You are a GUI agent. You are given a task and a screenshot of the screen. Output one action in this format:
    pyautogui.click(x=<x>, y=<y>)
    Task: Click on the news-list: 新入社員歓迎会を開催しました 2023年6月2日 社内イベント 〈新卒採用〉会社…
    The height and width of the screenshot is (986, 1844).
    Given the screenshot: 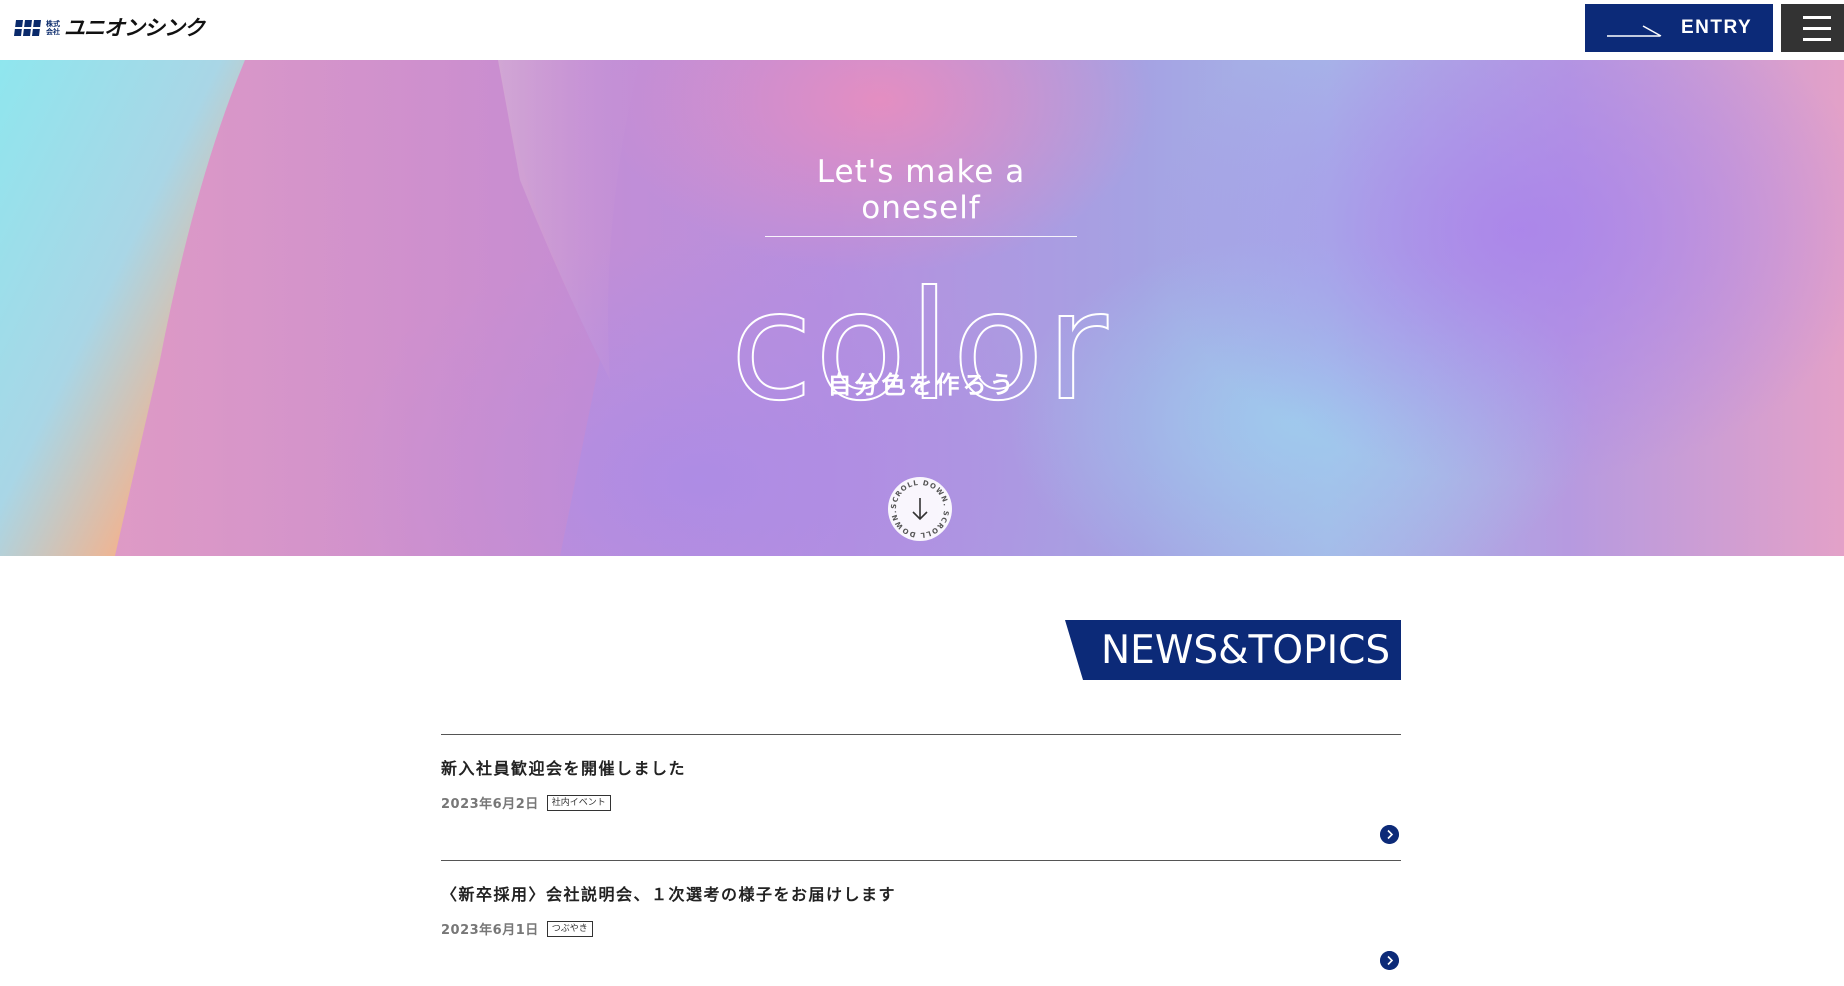 What is the action you would take?
    pyautogui.click(x=921, y=860)
    